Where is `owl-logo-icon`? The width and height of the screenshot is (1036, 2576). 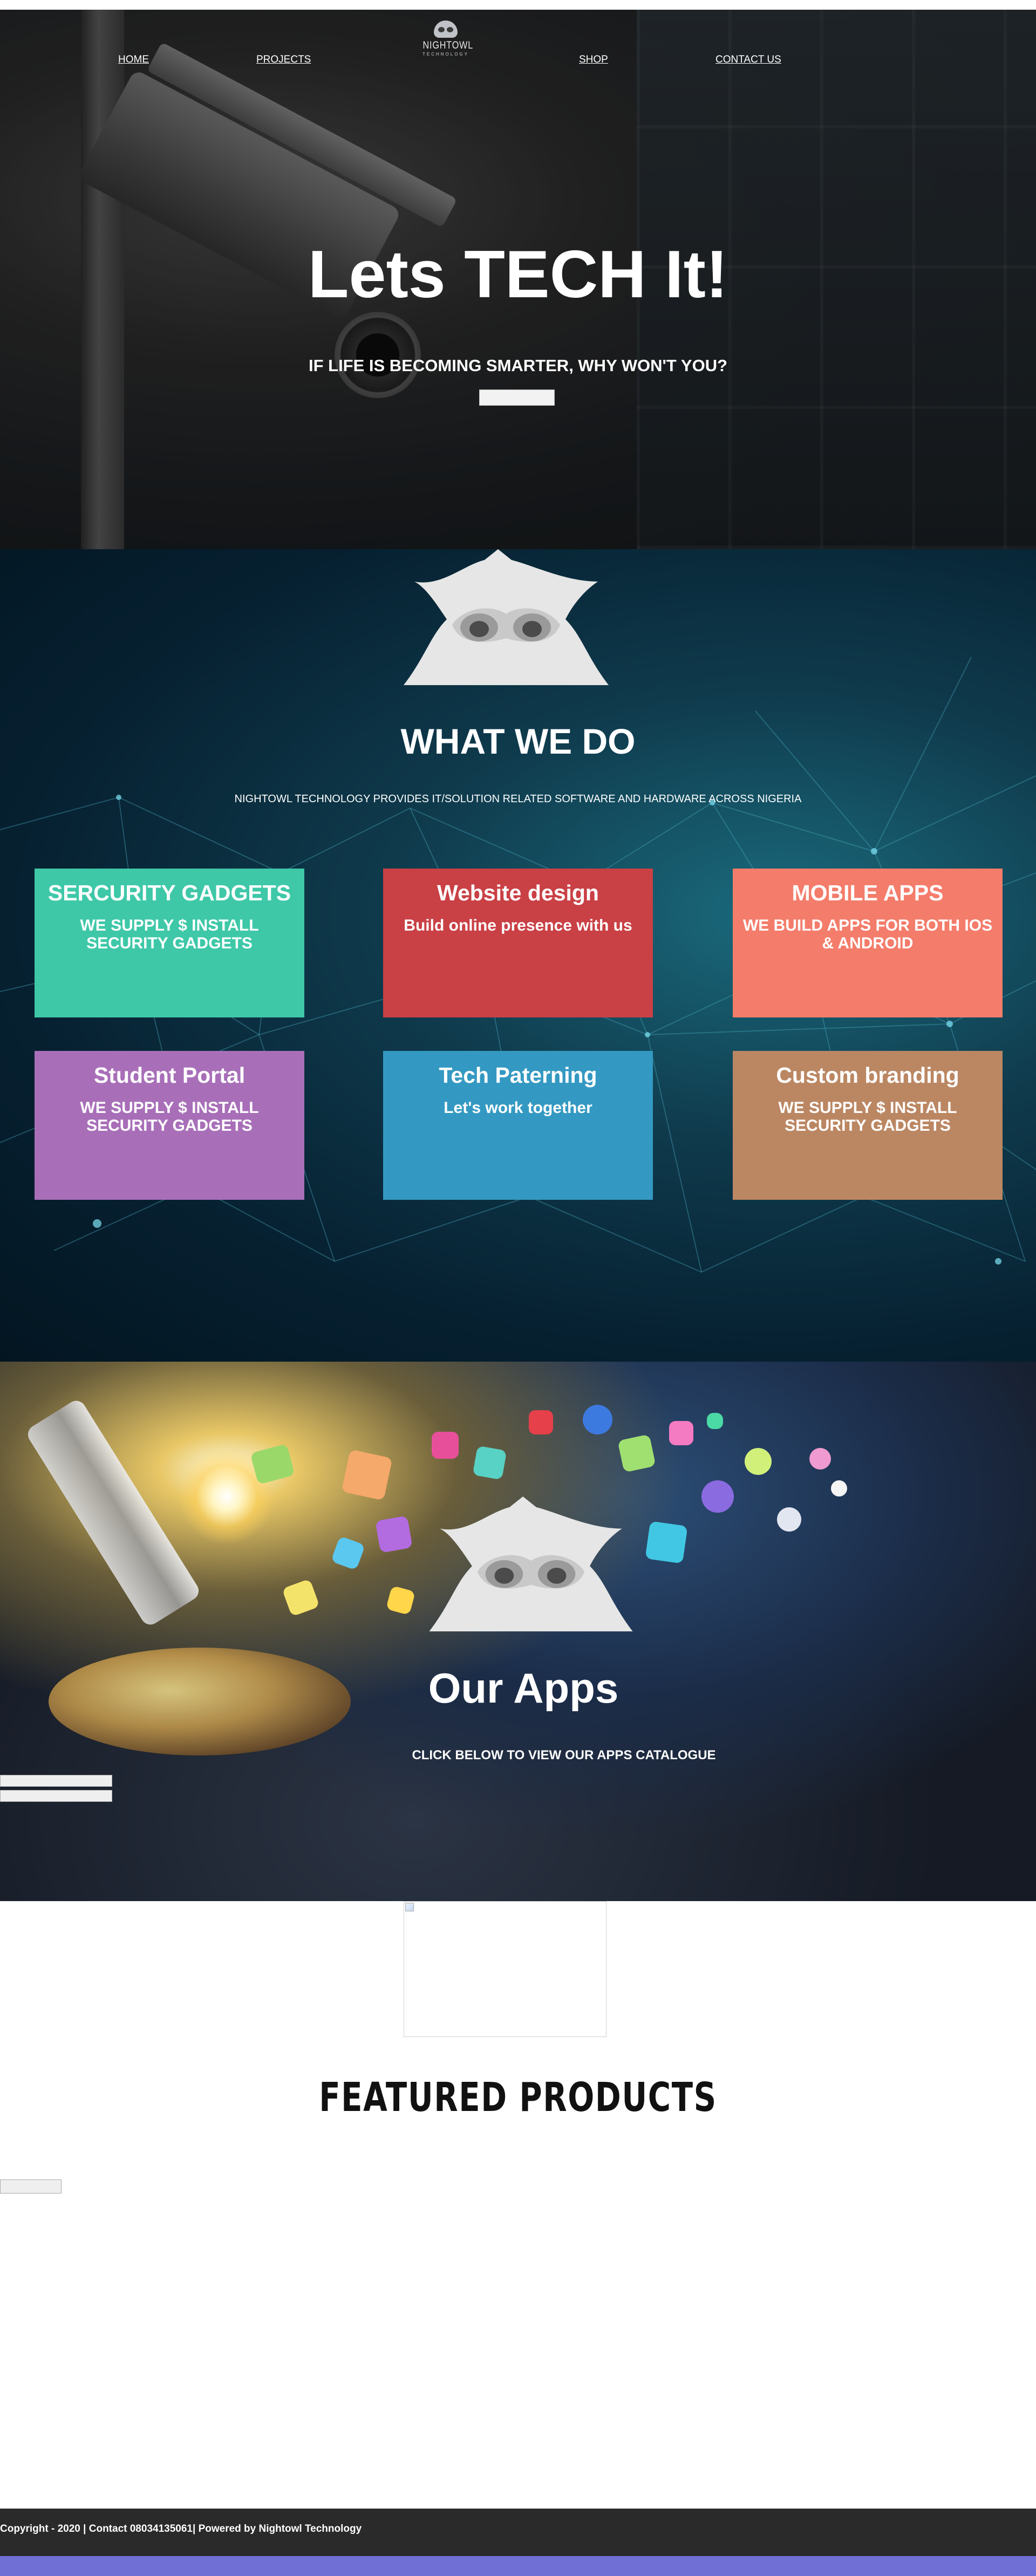 owl-logo-icon is located at coordinates (446, 29).